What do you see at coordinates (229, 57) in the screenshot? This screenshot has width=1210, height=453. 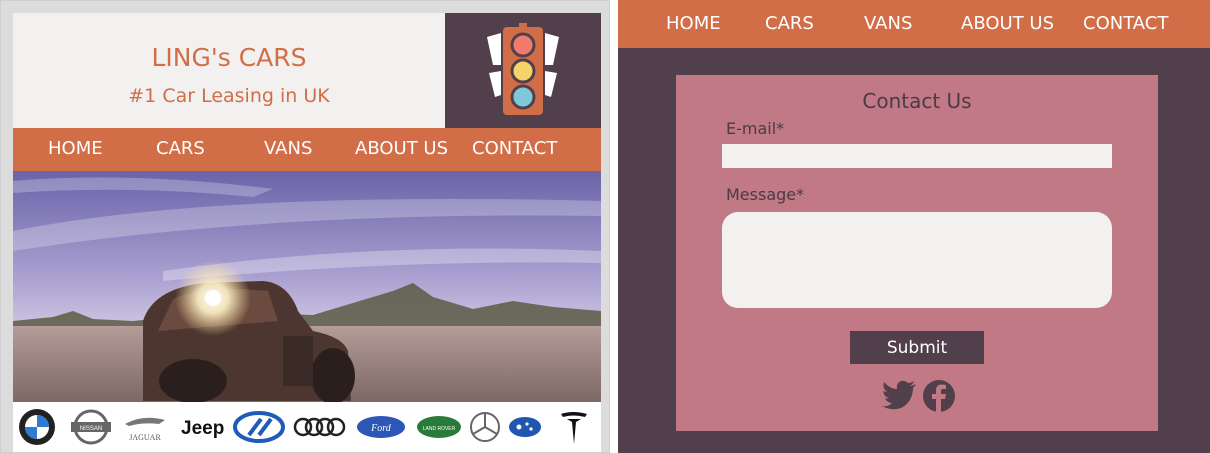 I see `site-title: LING's CARS` at bounding box center [229, 57].